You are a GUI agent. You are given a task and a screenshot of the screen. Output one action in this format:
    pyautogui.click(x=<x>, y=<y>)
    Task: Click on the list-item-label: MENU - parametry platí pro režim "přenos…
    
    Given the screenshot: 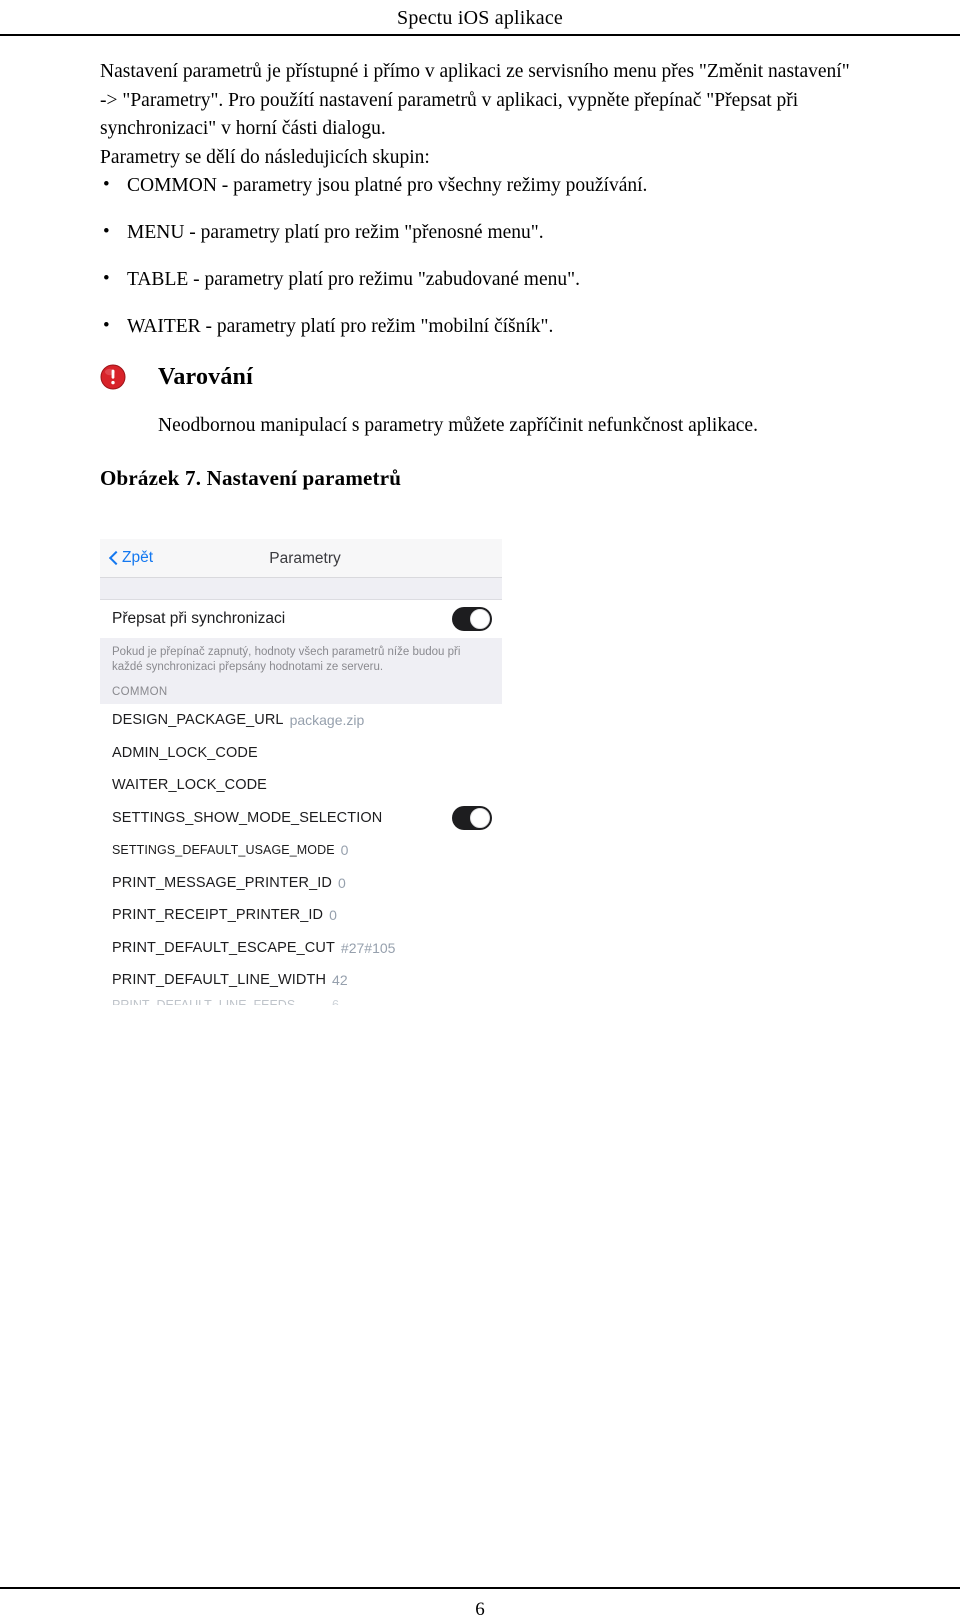 What is the action you would take?
    pyautogui.click(x=335, y=232)
    